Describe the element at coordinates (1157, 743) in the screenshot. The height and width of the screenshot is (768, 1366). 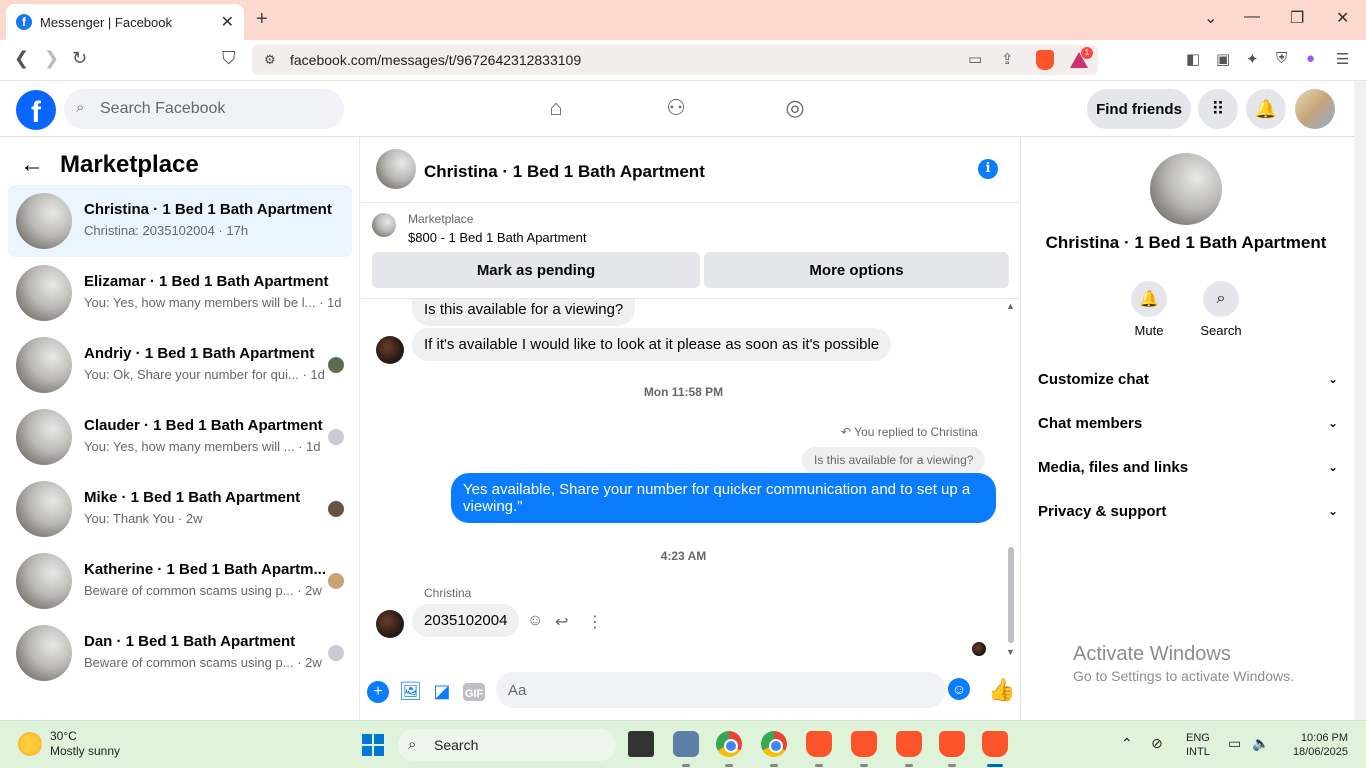
I see `network-off-icon: ⊘` at that location.